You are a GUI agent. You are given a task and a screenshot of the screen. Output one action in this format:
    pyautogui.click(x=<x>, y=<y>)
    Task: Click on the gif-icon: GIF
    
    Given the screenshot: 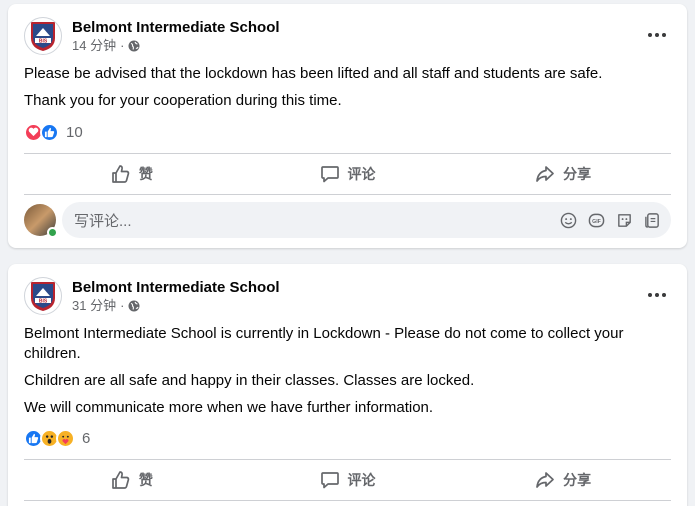 What is the action you would take?
    pyautogui.click(x=596, y=220)
    